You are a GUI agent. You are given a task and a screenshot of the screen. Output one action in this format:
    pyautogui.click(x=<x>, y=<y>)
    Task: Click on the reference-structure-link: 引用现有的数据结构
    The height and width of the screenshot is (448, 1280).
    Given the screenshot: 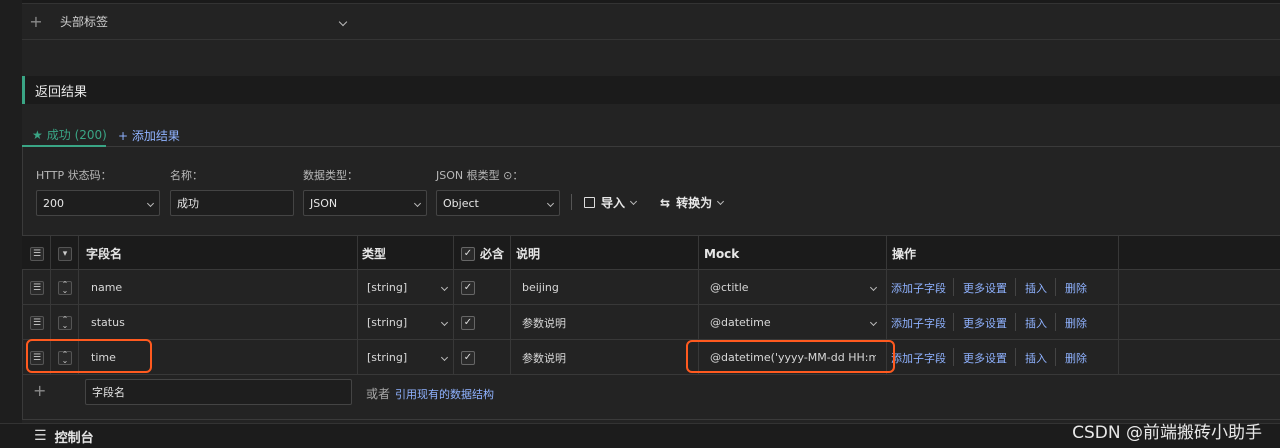 What is the action you would take?
    pyautogui.click(x=444, y=394)
    